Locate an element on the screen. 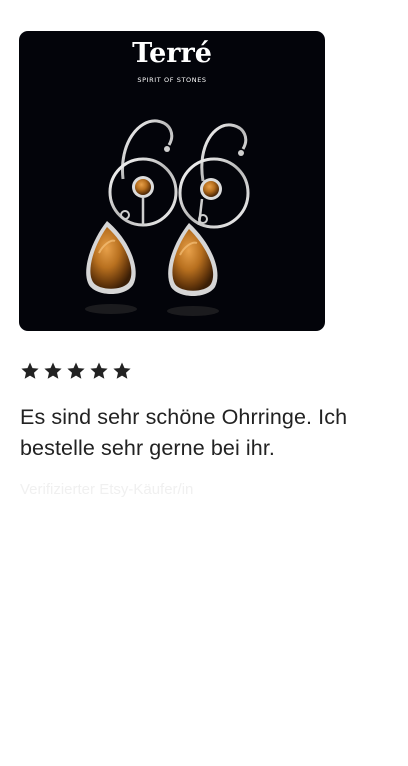 The width and height of the screenshot is (408, 766). brand-logo: Terré SPIRIT OF STONES is located at coordinates (172, 61).